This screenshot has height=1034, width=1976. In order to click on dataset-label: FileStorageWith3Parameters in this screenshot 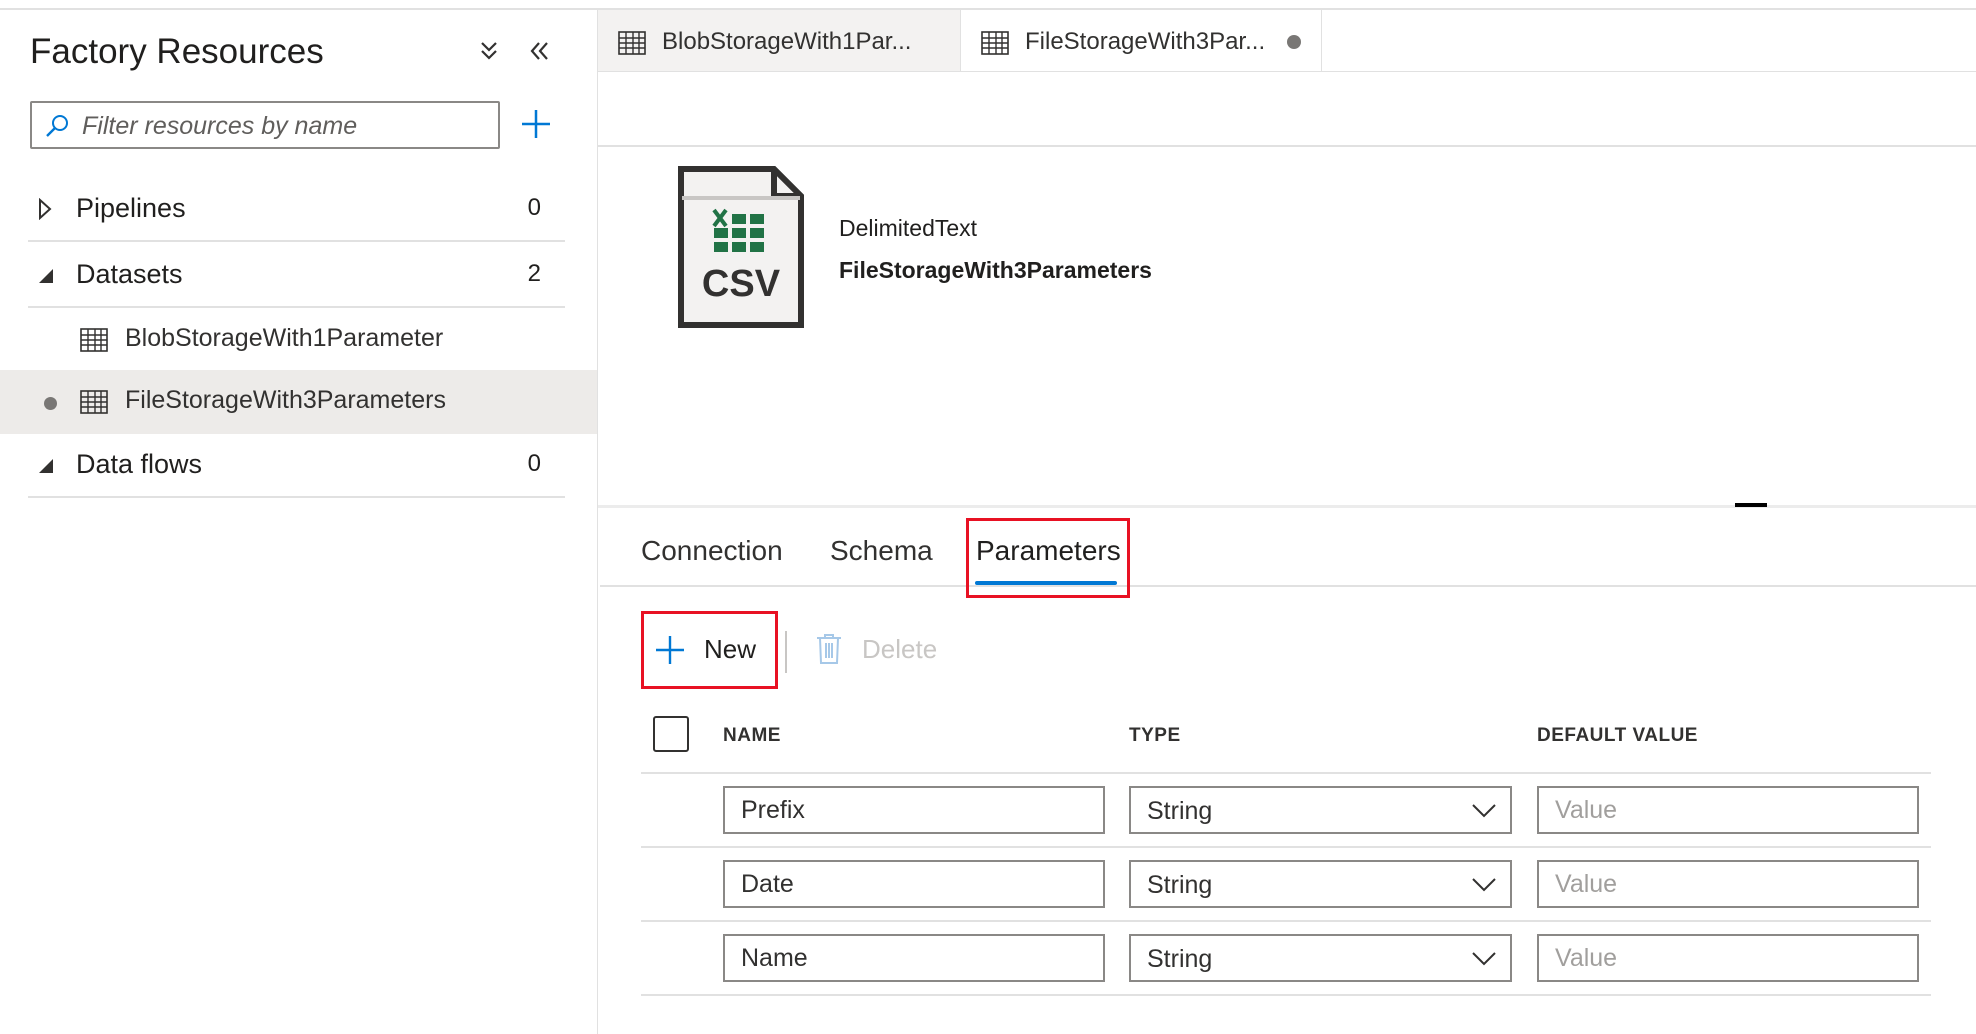, I will do `click(285, 400)`.